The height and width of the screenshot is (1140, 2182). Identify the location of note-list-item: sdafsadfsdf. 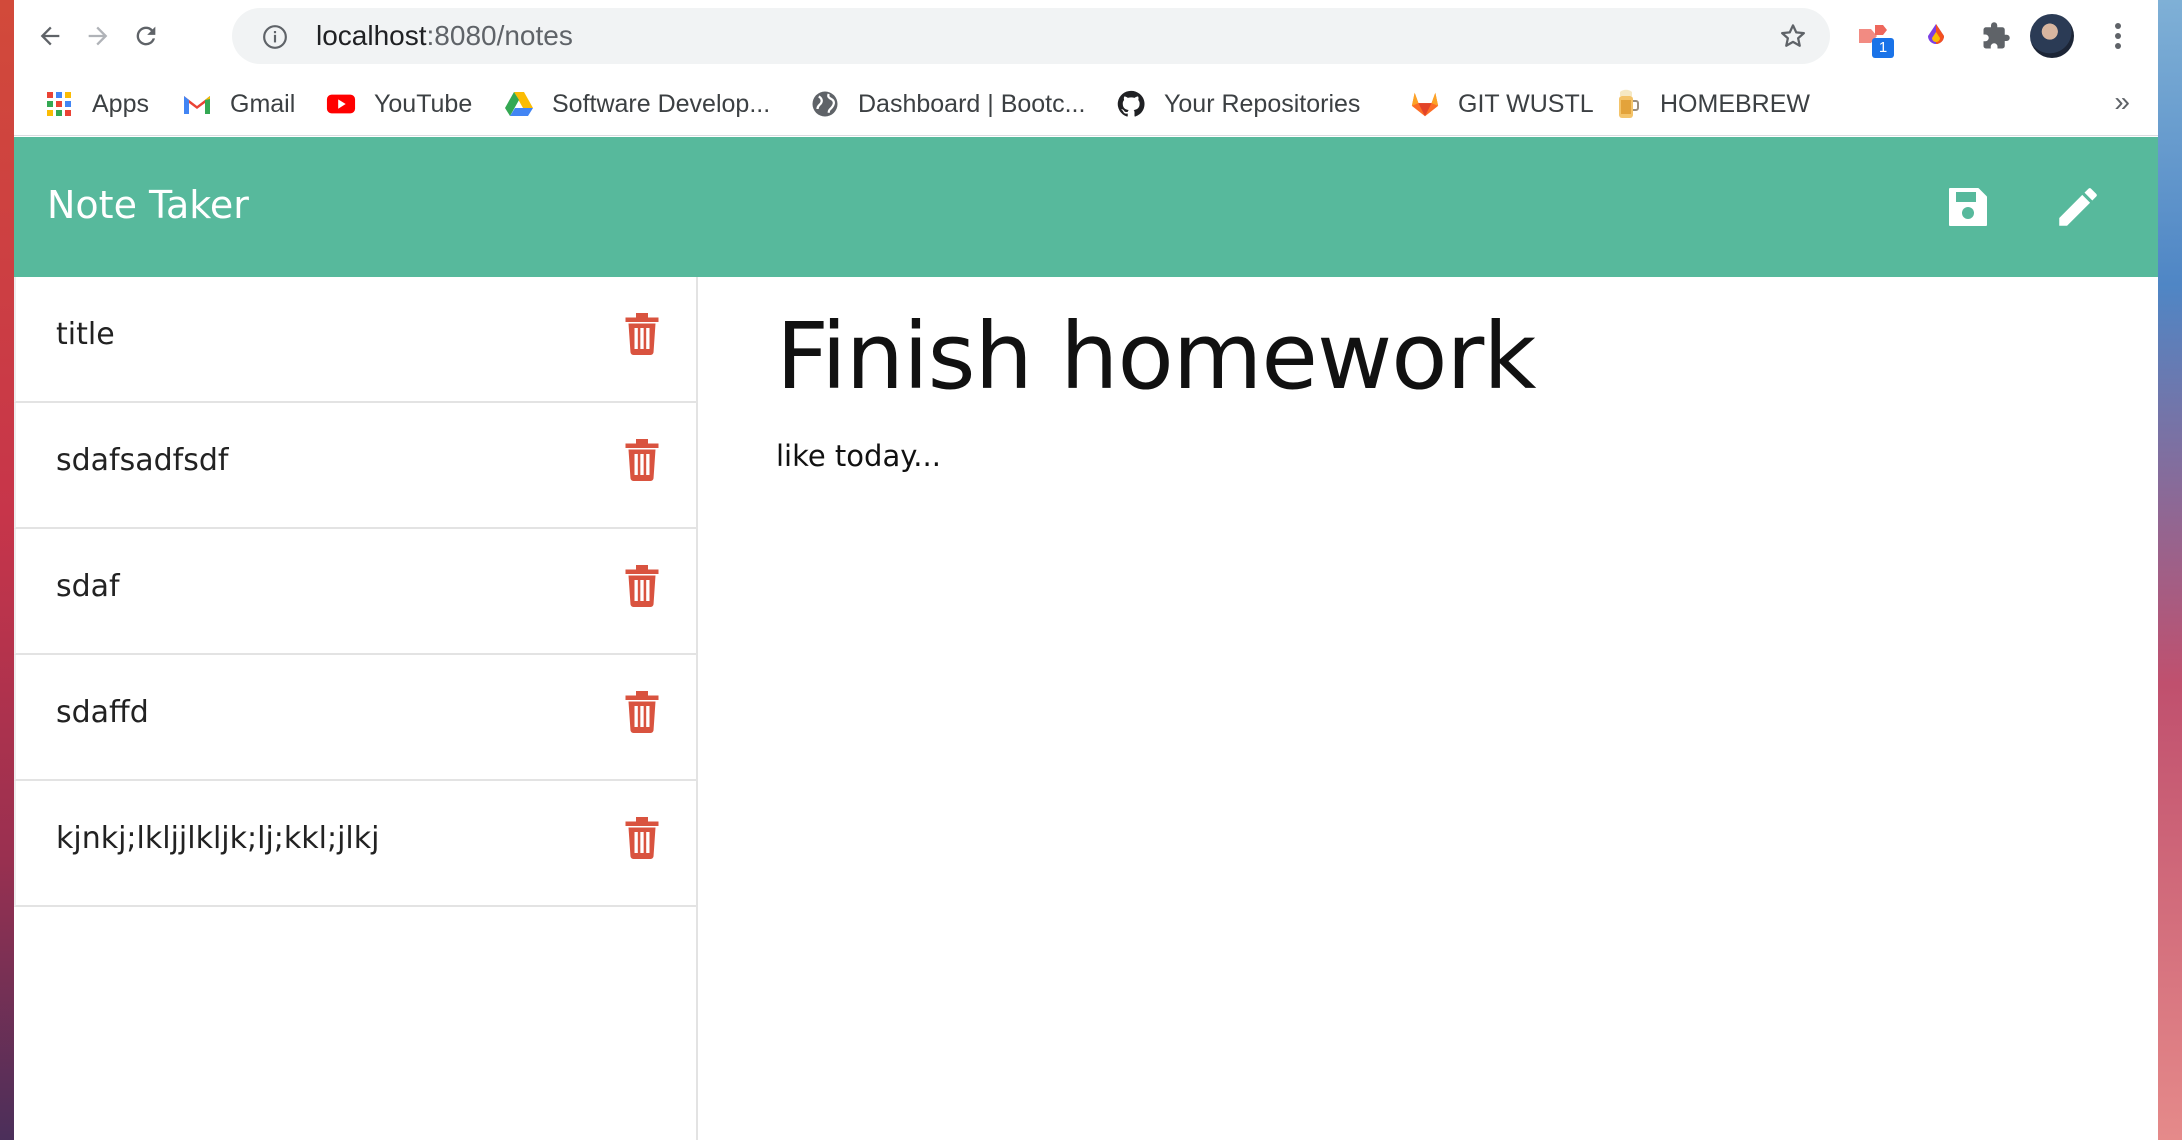
(355, 466).